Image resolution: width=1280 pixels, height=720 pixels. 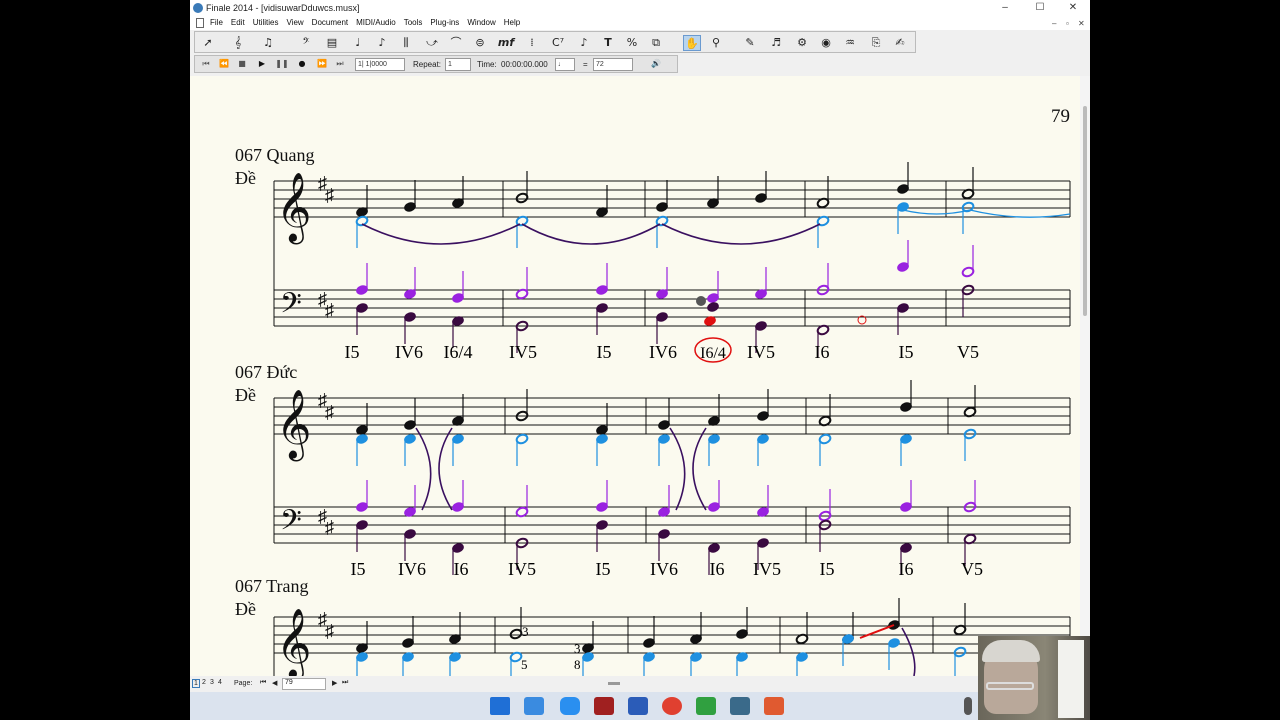 I want to click on page-label: Page:, so click(x=243, y=683).